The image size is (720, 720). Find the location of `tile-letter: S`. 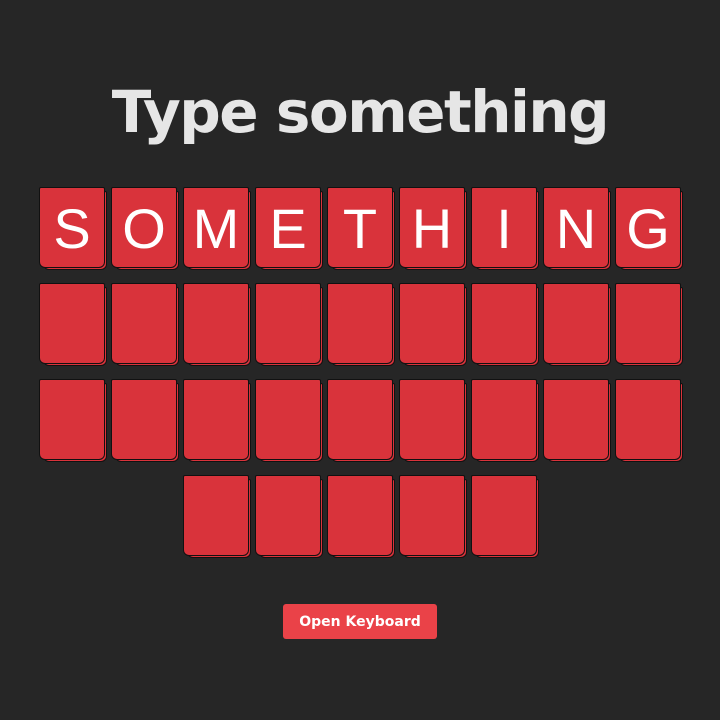

tile-letter: S is located at coordinates (72, 228).